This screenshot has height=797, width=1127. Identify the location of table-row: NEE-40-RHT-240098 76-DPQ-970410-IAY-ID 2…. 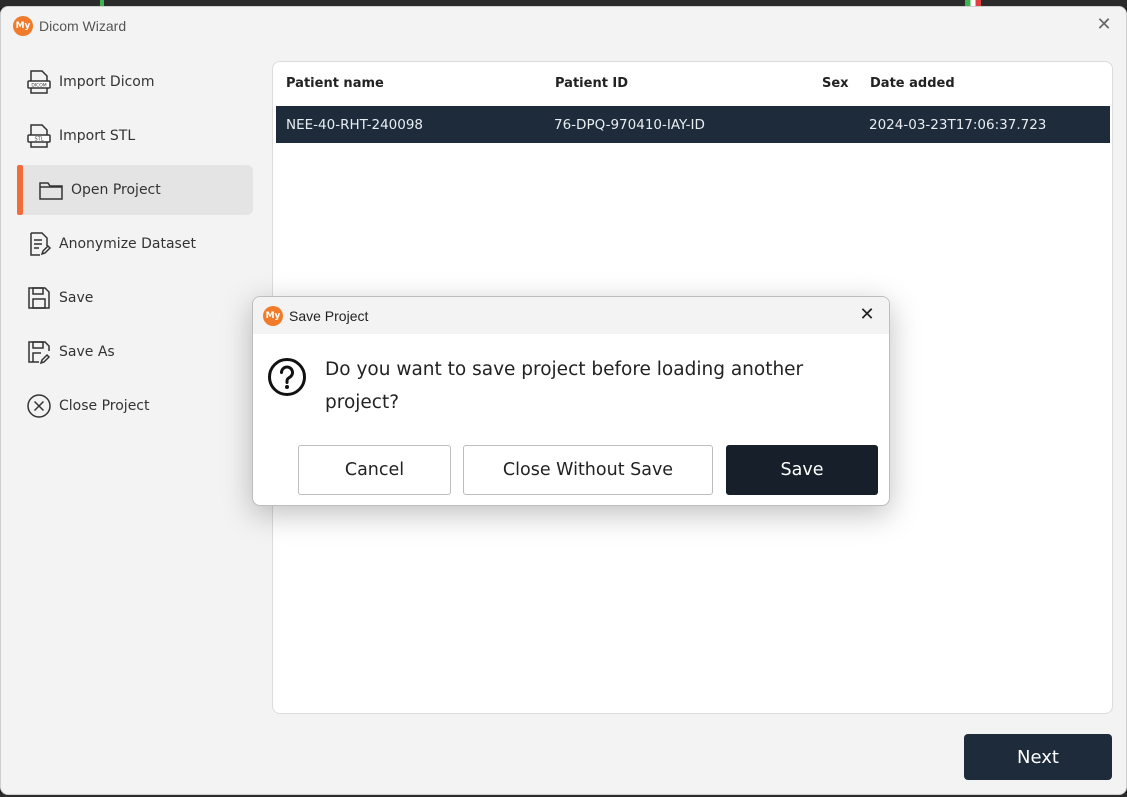
(693, 124).